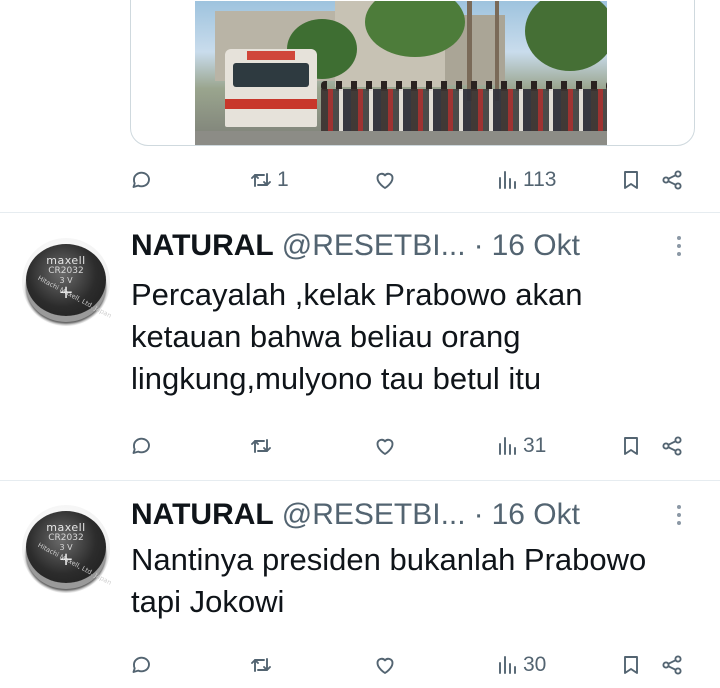  What do you see at coordinates (401, 73) in the screenshot?
I see `tweet-photo` at bounding box center [401, 73].